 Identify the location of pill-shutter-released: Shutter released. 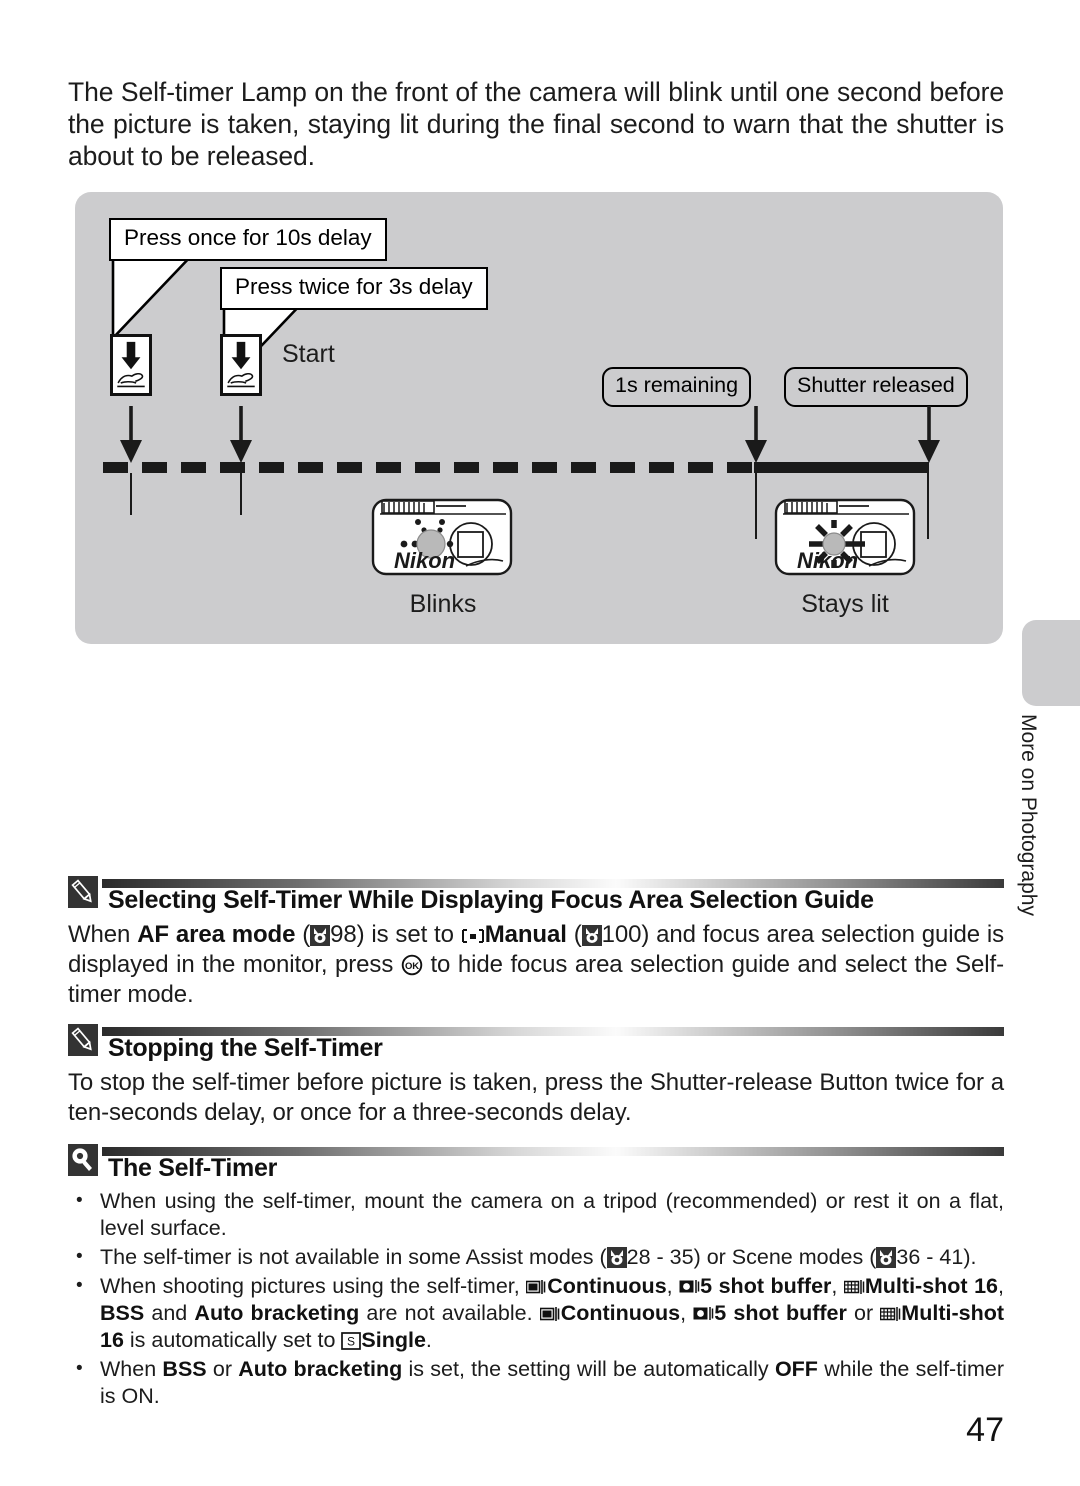
(876, 387).